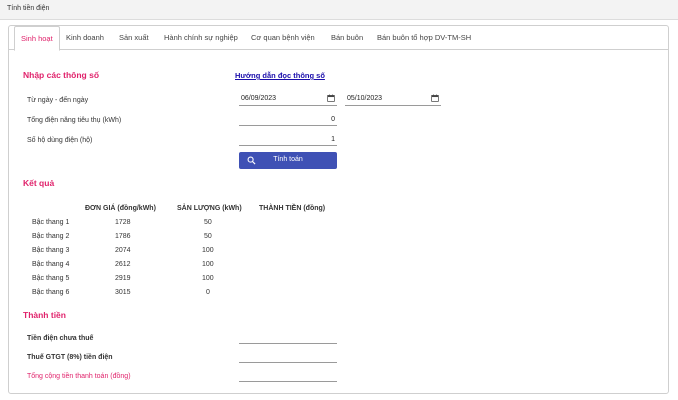 The height and width of the screenshot is (400, 678). Describe the element at coordinates (424, 38) in the screenshot. I see `tab-ban-buon-to-hop: Bán buôn tổ hợp DV-TM-SH` at that location.